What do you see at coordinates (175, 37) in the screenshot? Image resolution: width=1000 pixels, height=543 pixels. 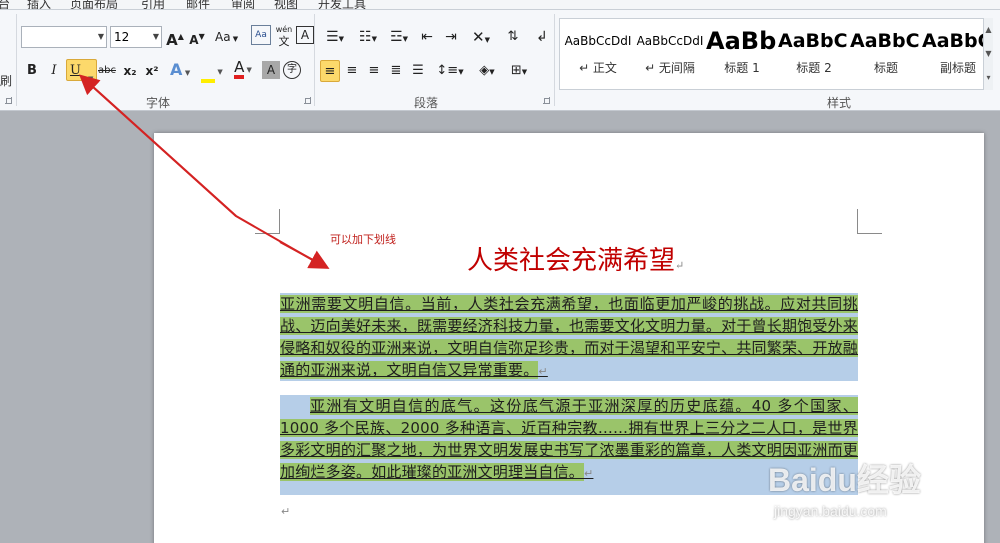 I see `grow-font-button: A▲` at bounding box center [175, 37].